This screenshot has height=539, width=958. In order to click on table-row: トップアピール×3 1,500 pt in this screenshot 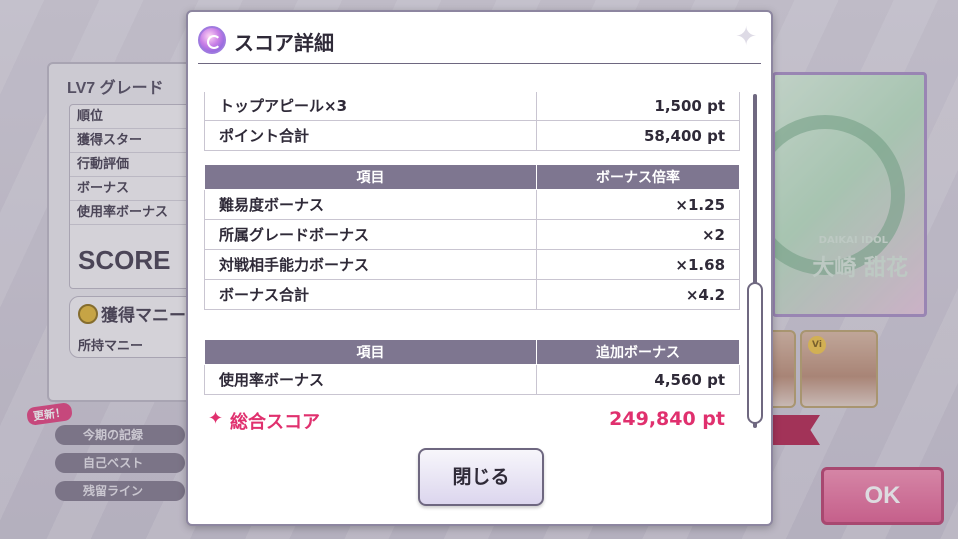, I will do `click(472, 106)`.